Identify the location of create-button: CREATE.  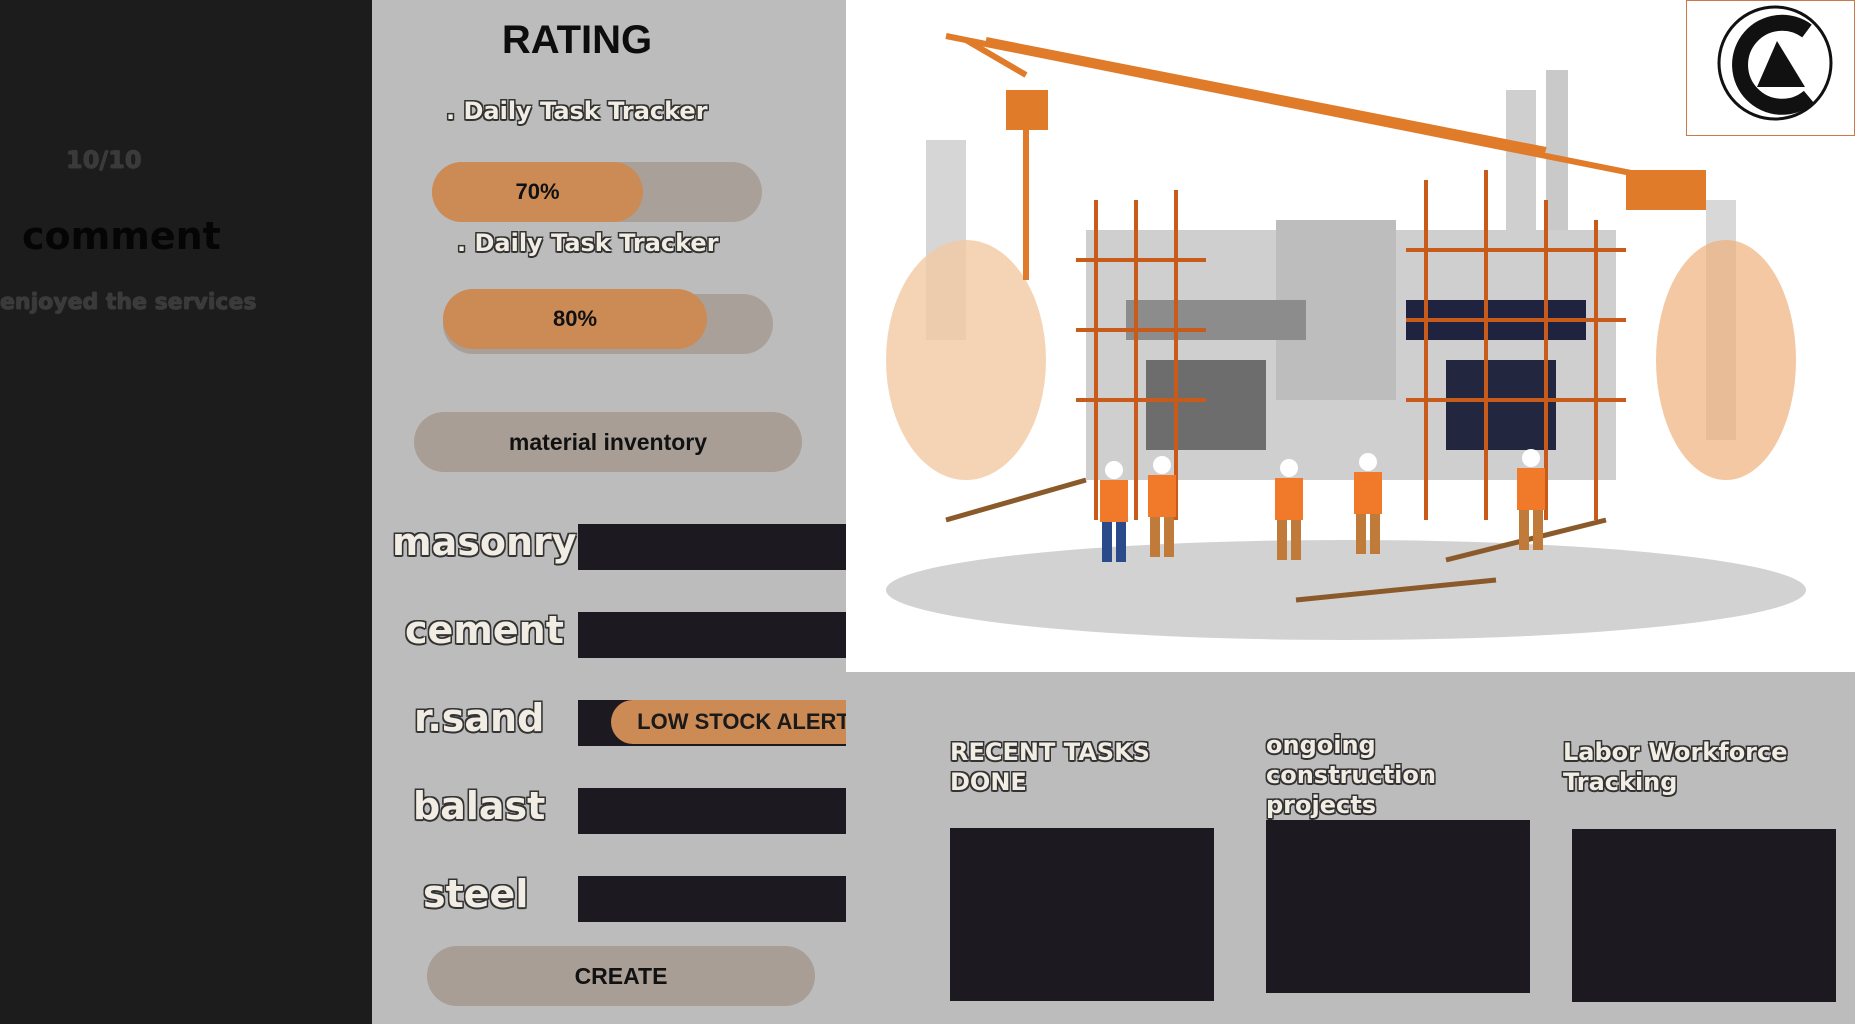
(621, 976).